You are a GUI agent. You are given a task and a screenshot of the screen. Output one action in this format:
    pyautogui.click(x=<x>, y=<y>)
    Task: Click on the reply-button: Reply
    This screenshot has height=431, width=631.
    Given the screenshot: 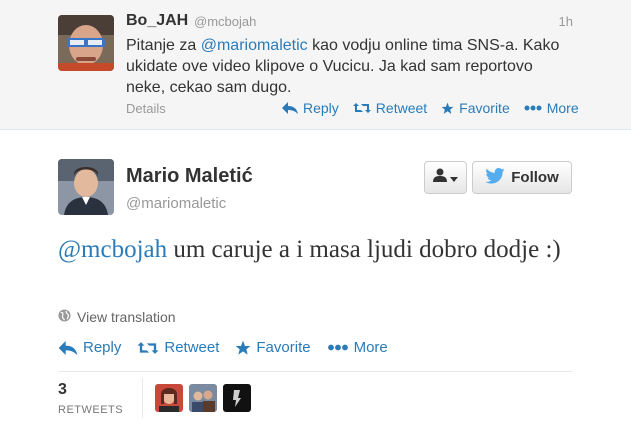 What is the action you would take?
    pyautogui.click(x=89, y=347)
    